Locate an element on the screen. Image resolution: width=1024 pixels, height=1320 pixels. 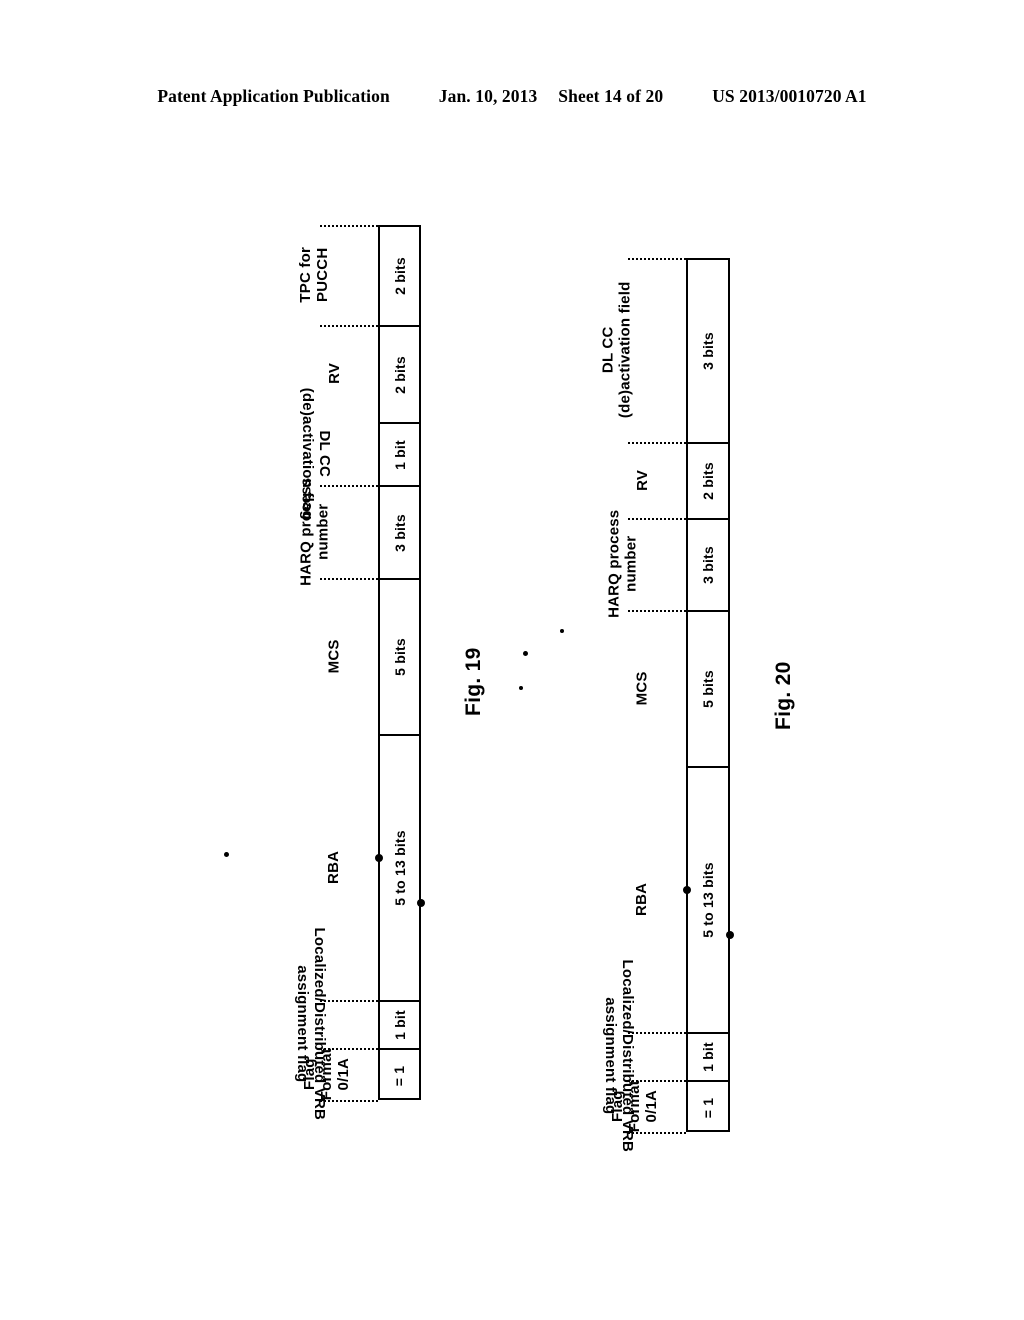
field-label: DL CC (de)activation field is located at coordinates (617, 350).